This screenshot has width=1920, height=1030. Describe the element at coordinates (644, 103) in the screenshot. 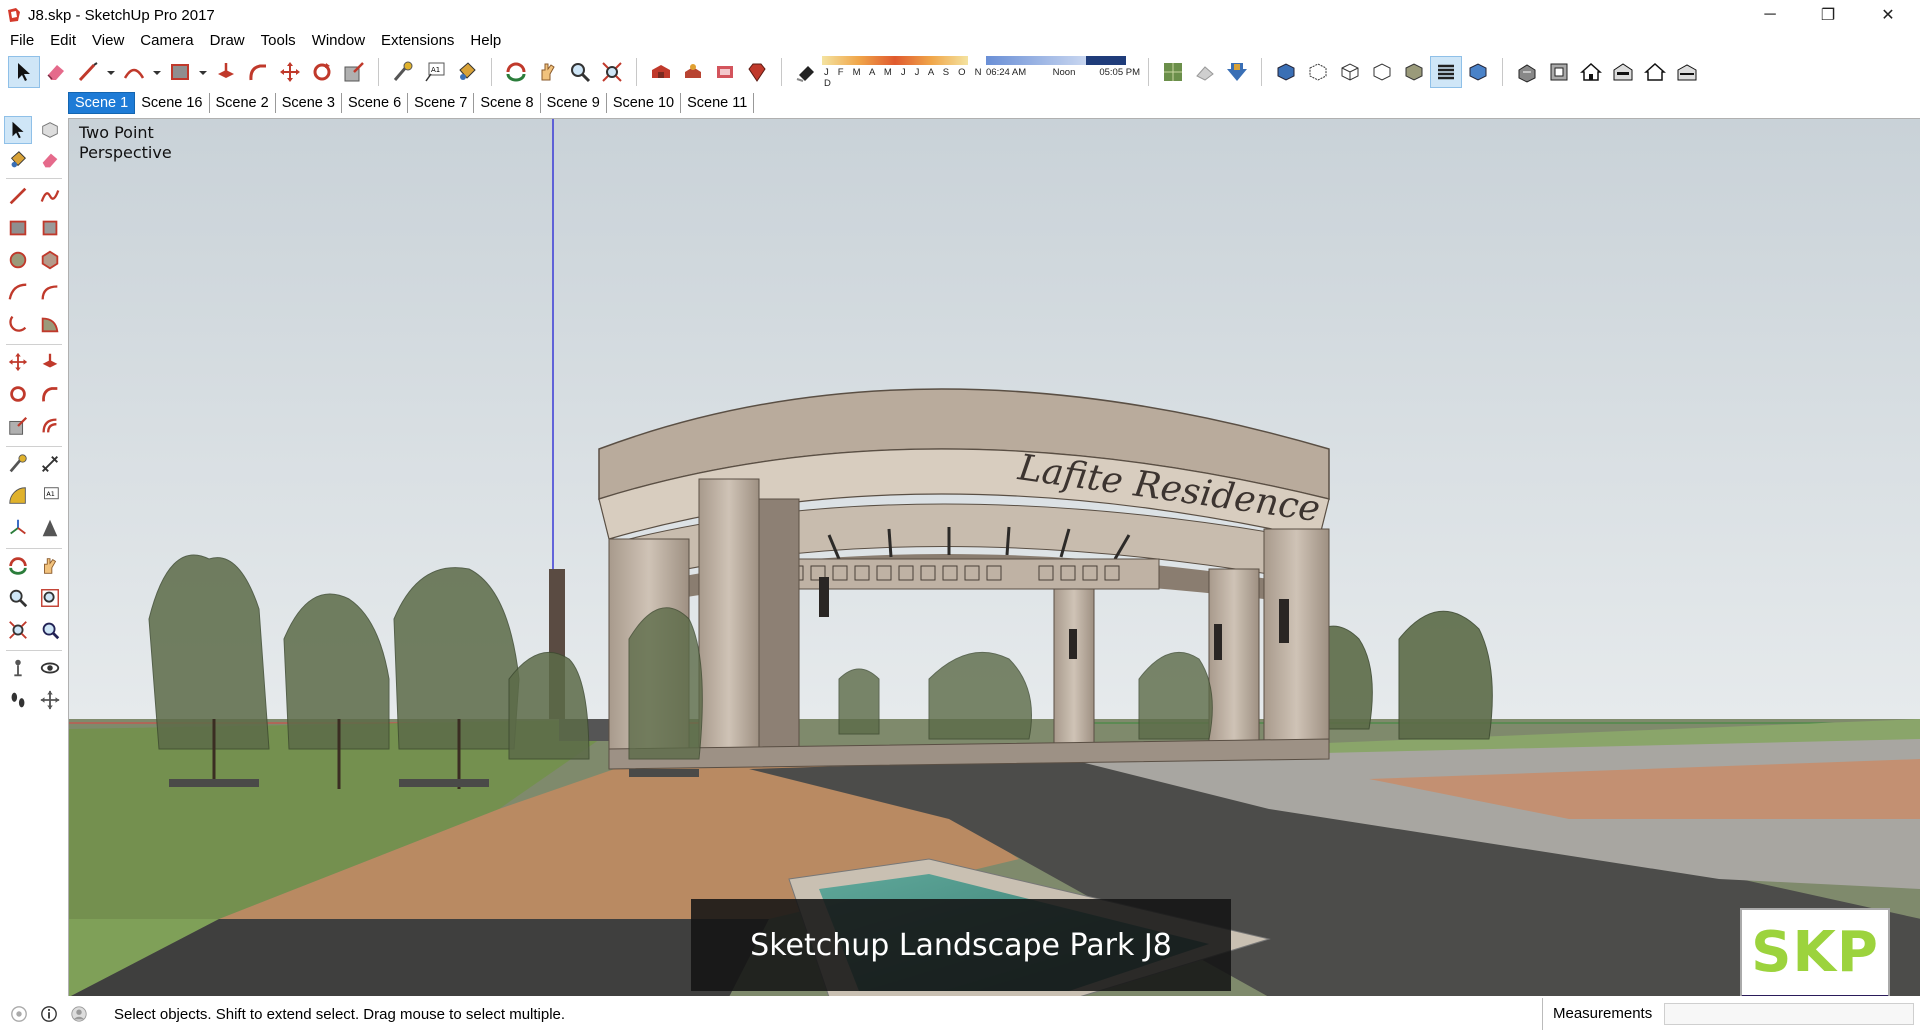

I see `scene-tab-10: Scene 10` at that location.